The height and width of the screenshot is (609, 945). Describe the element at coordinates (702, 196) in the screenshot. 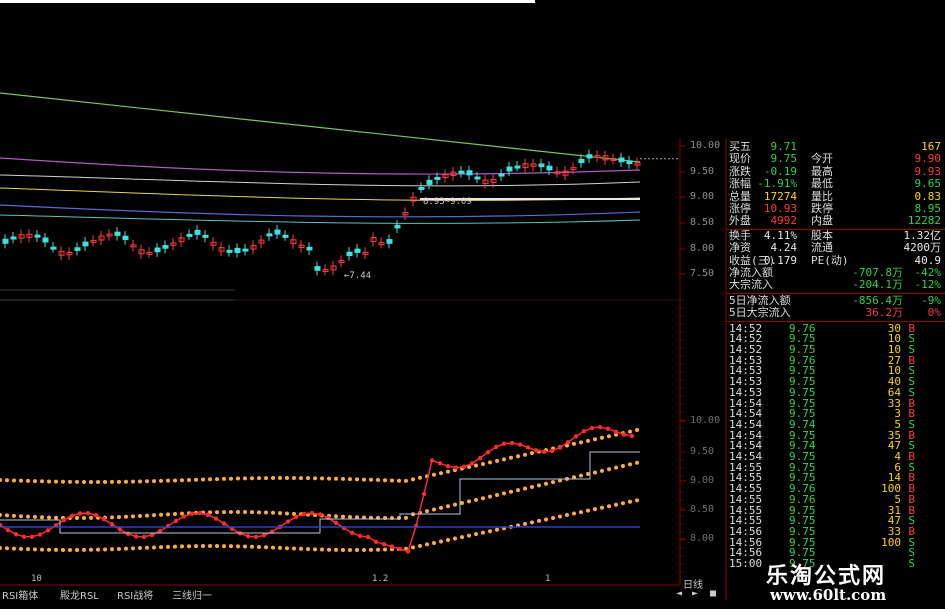

I see `price-tick-label: 9.00` at that location.